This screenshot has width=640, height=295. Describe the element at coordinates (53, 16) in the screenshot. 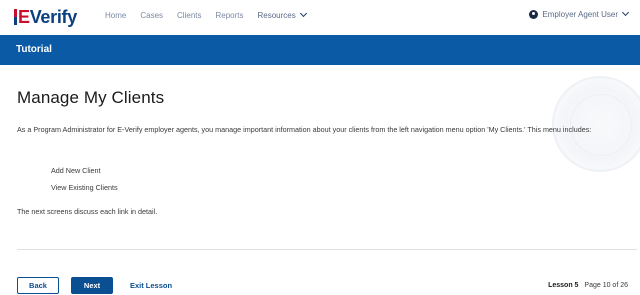

I see `logo-word: Verify` at that location.